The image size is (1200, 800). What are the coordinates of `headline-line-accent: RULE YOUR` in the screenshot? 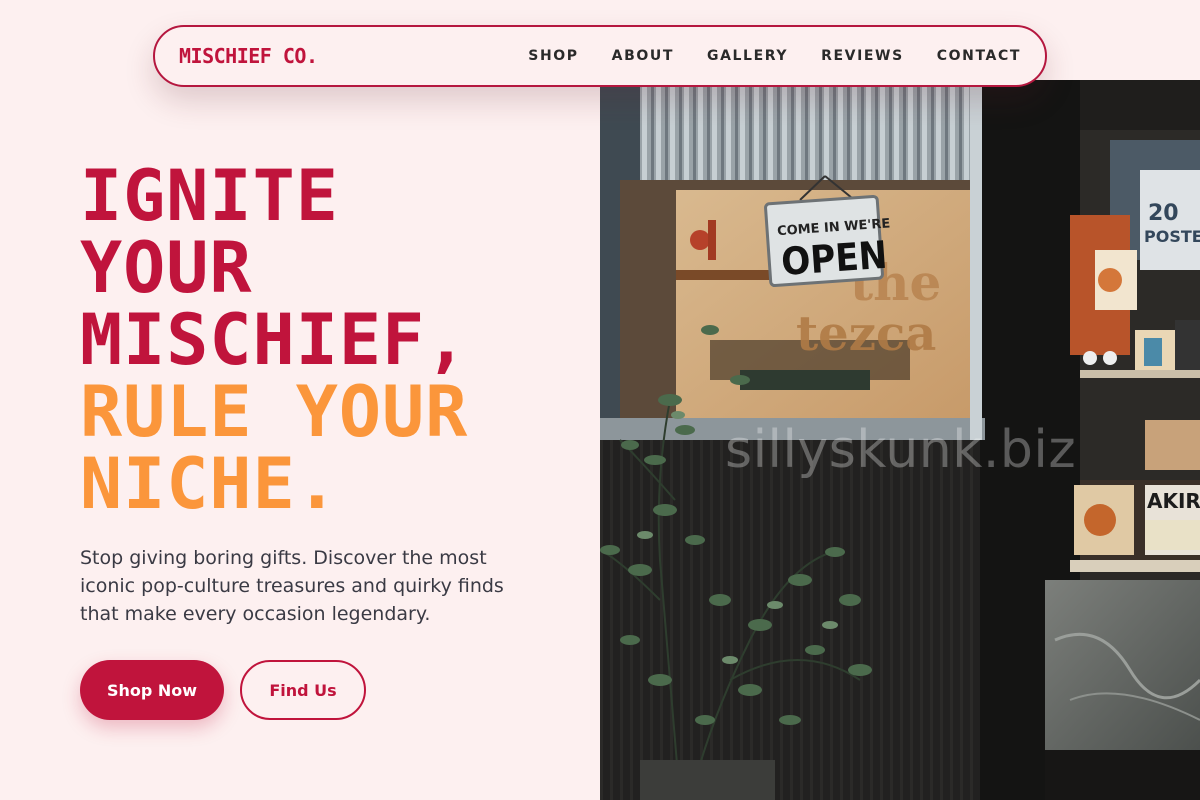 It's located at (274, 412).